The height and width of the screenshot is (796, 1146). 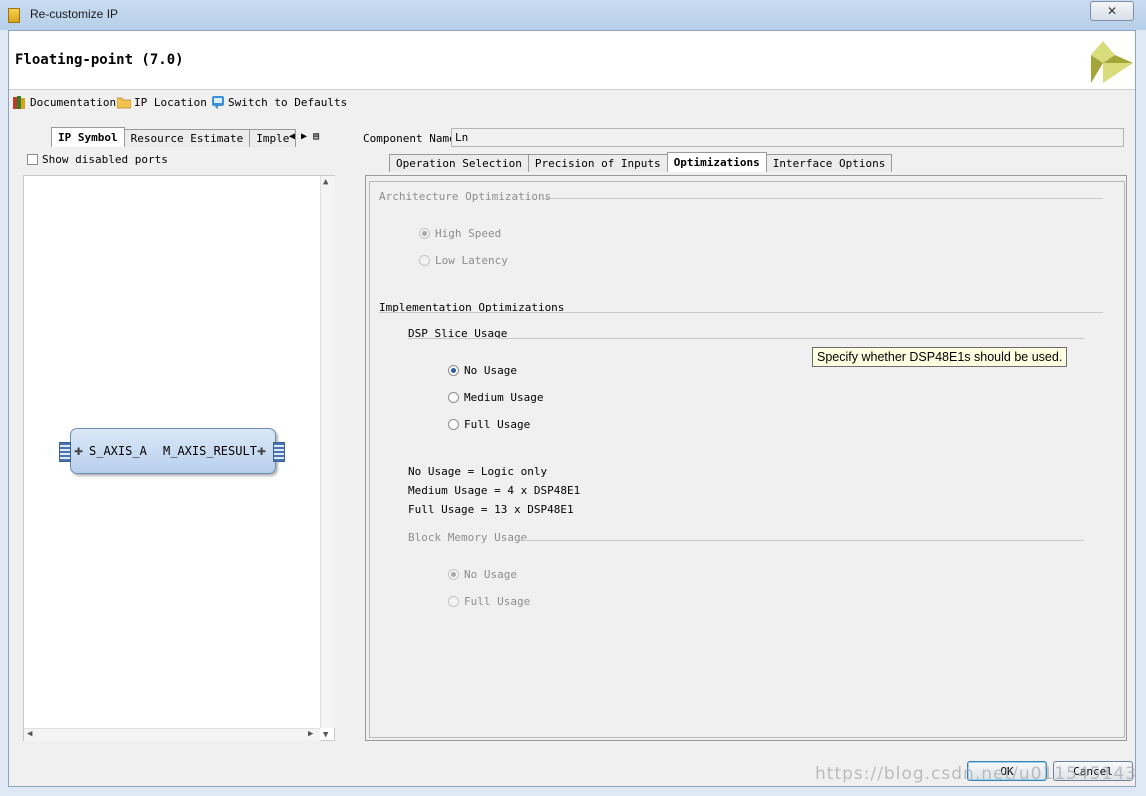 I want to click on radio-bram-full-usage, so click(x=453, y=601).